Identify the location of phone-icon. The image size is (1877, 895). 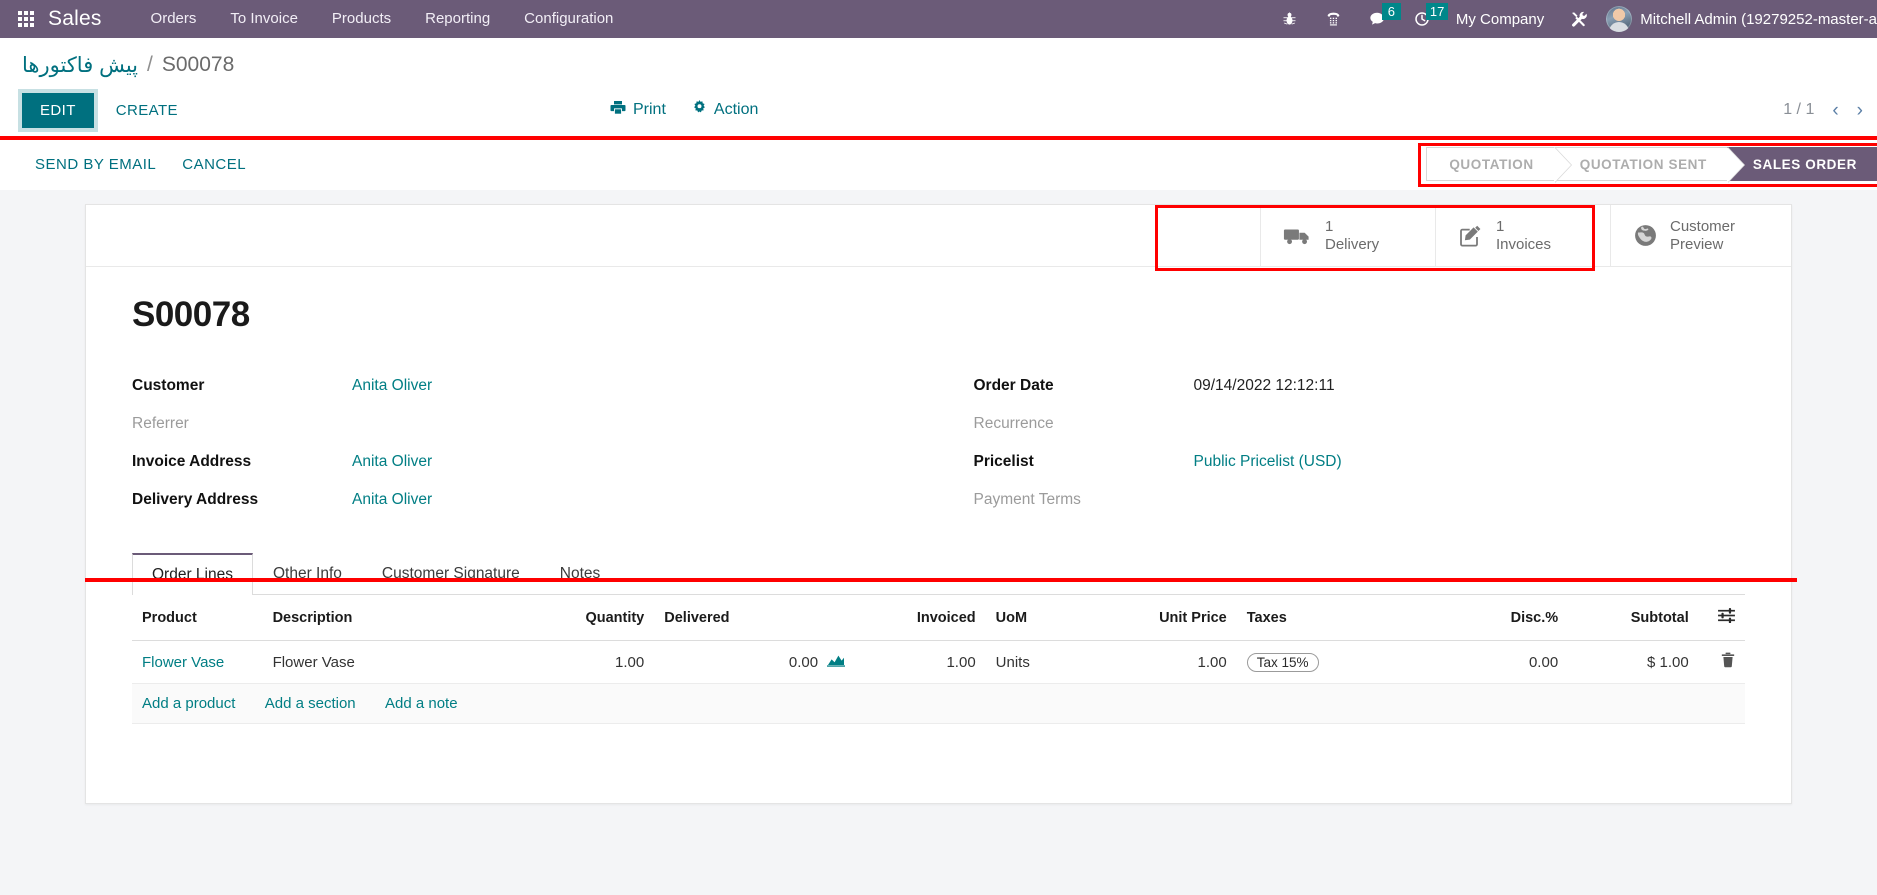
(1334, 19).